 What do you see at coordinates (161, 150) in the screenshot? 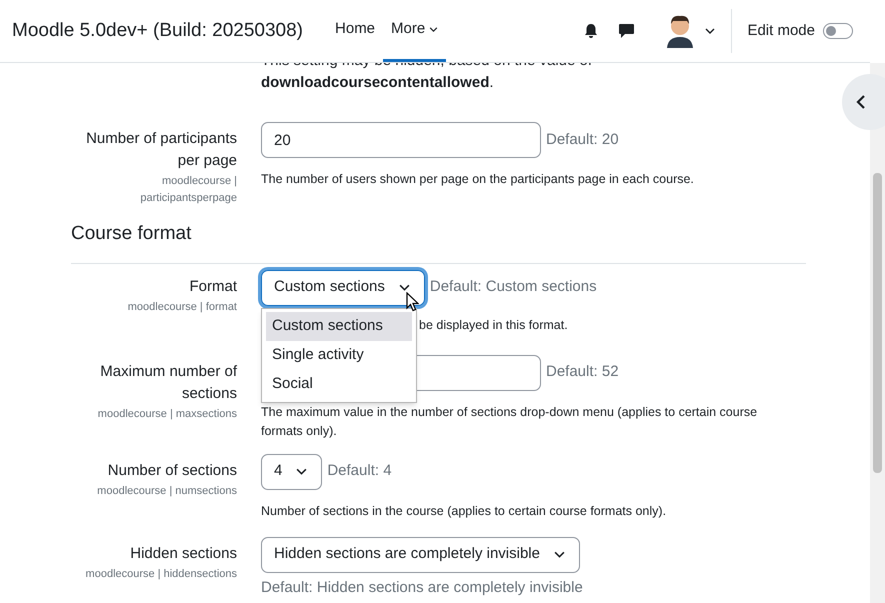
I see `setting-label: Number of participants per page` at bounding box center [161, 150].